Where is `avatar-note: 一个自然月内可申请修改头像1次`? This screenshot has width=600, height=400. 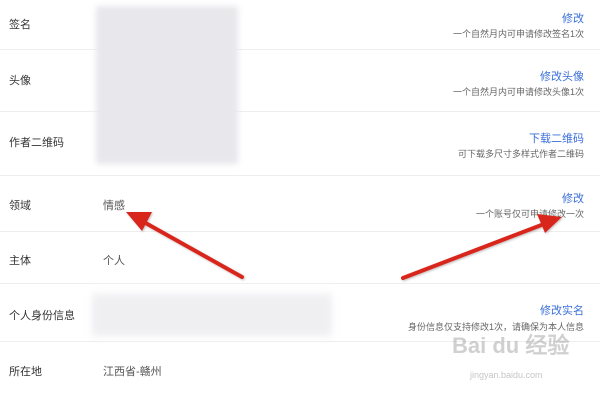 avatar-note: 一个自然月内可申请修改头像1次 is located at coordinates (518, 92).